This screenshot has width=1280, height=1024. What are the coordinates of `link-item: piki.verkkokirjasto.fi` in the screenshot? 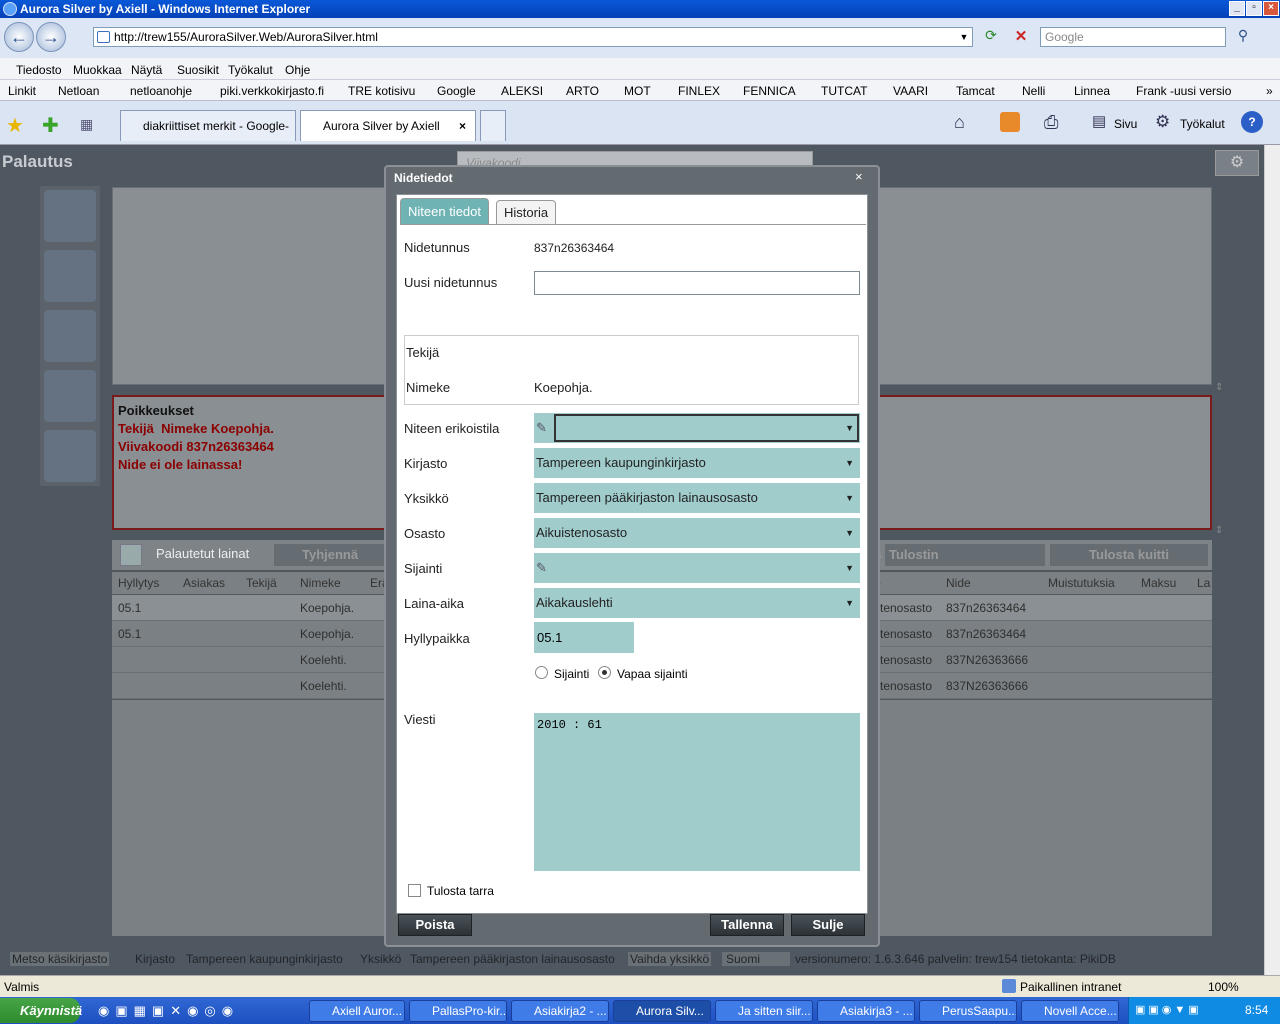 It's located at (272, 91).